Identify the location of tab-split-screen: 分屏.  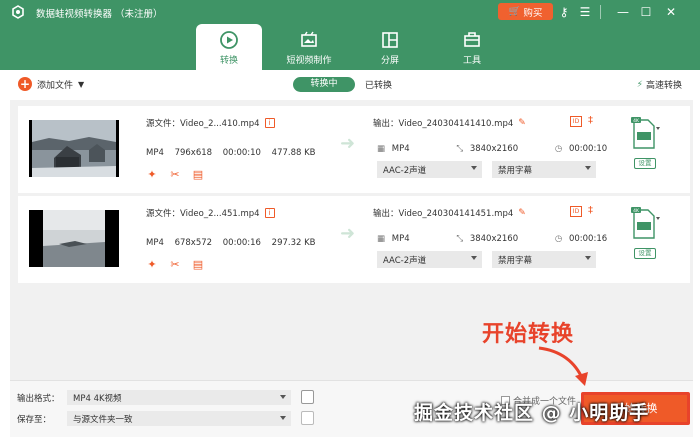
(390, 47).